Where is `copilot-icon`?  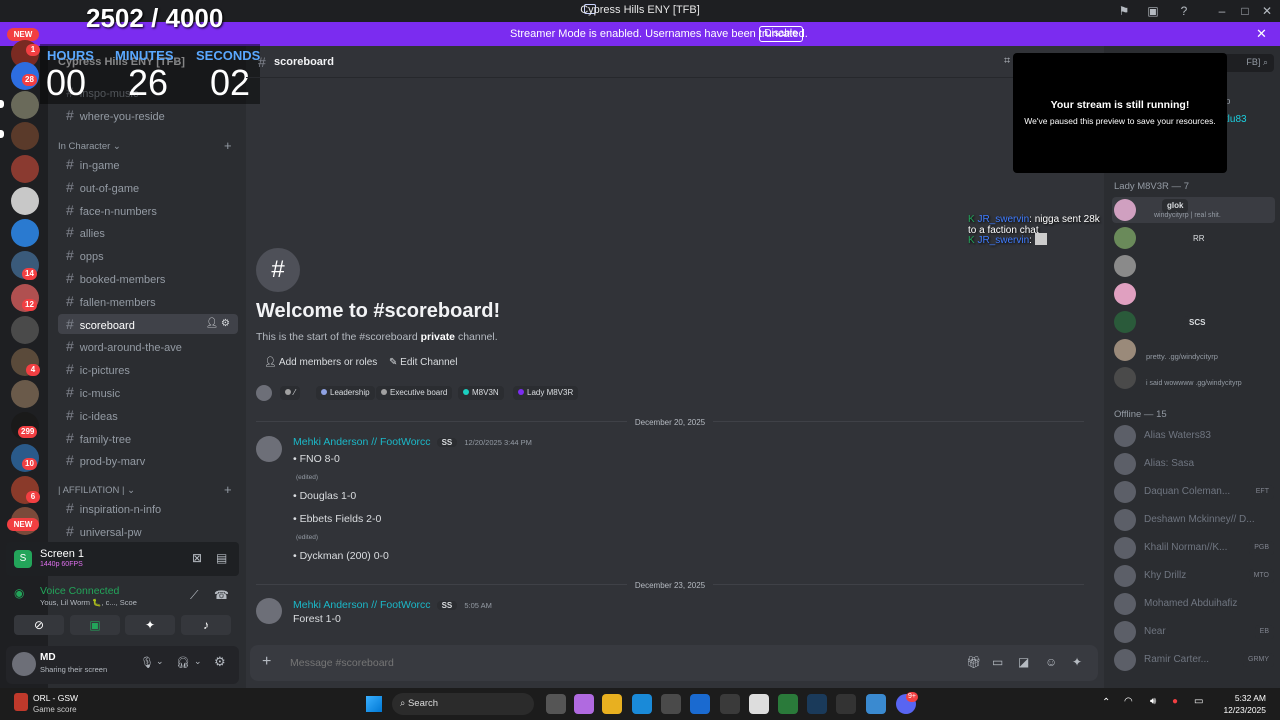
copilot-icon is located at coordinates (584, 704).